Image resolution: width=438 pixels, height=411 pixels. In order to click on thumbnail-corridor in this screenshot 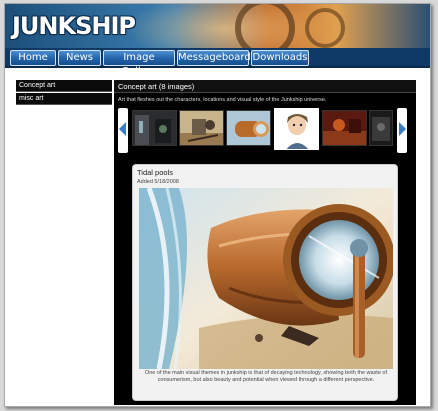, I will do `click(154, 128)`.